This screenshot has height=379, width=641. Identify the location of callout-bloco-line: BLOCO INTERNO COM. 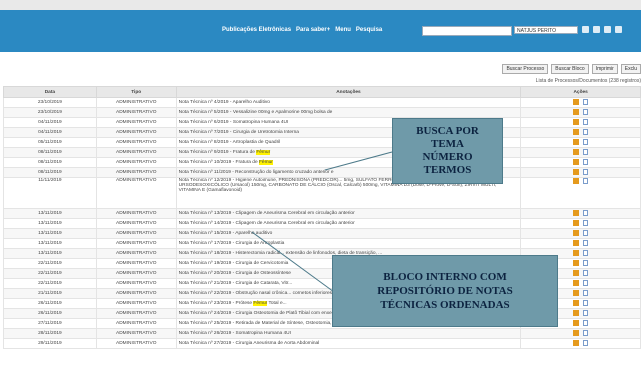
(445, 277).